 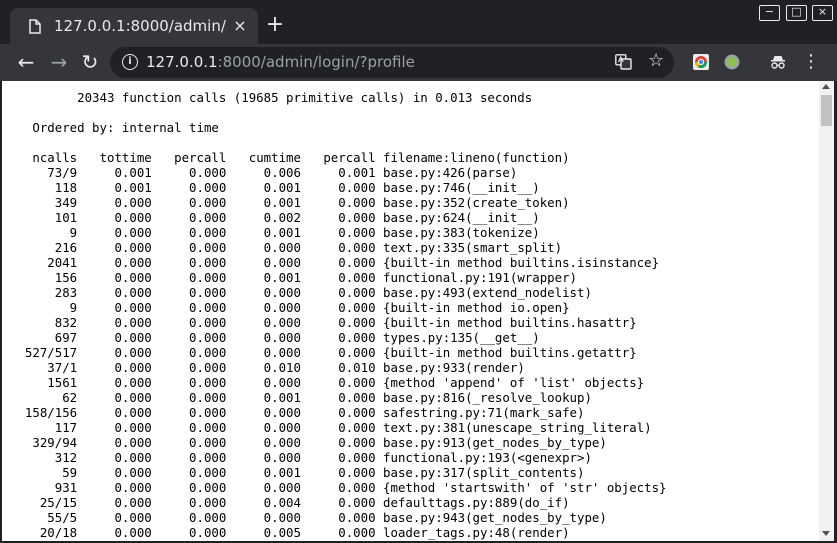 What do you see at coordinates (623, 62) in the screenshot?
I see `translate-icon` at bounding box center [623, 62].